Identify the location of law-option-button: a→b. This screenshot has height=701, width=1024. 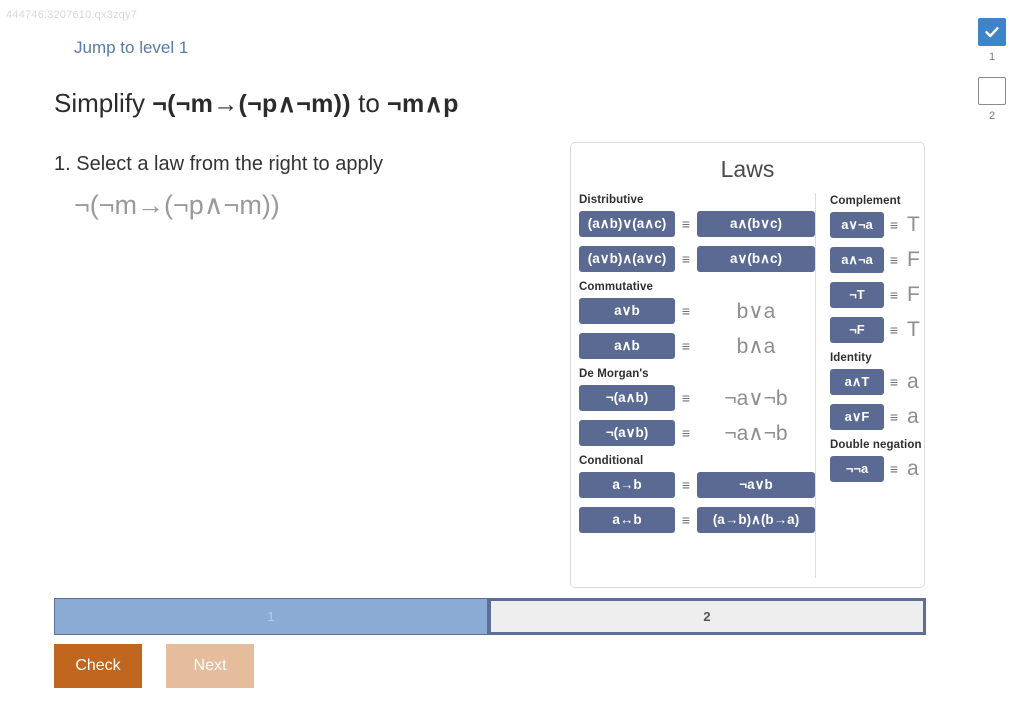
(627, 485).